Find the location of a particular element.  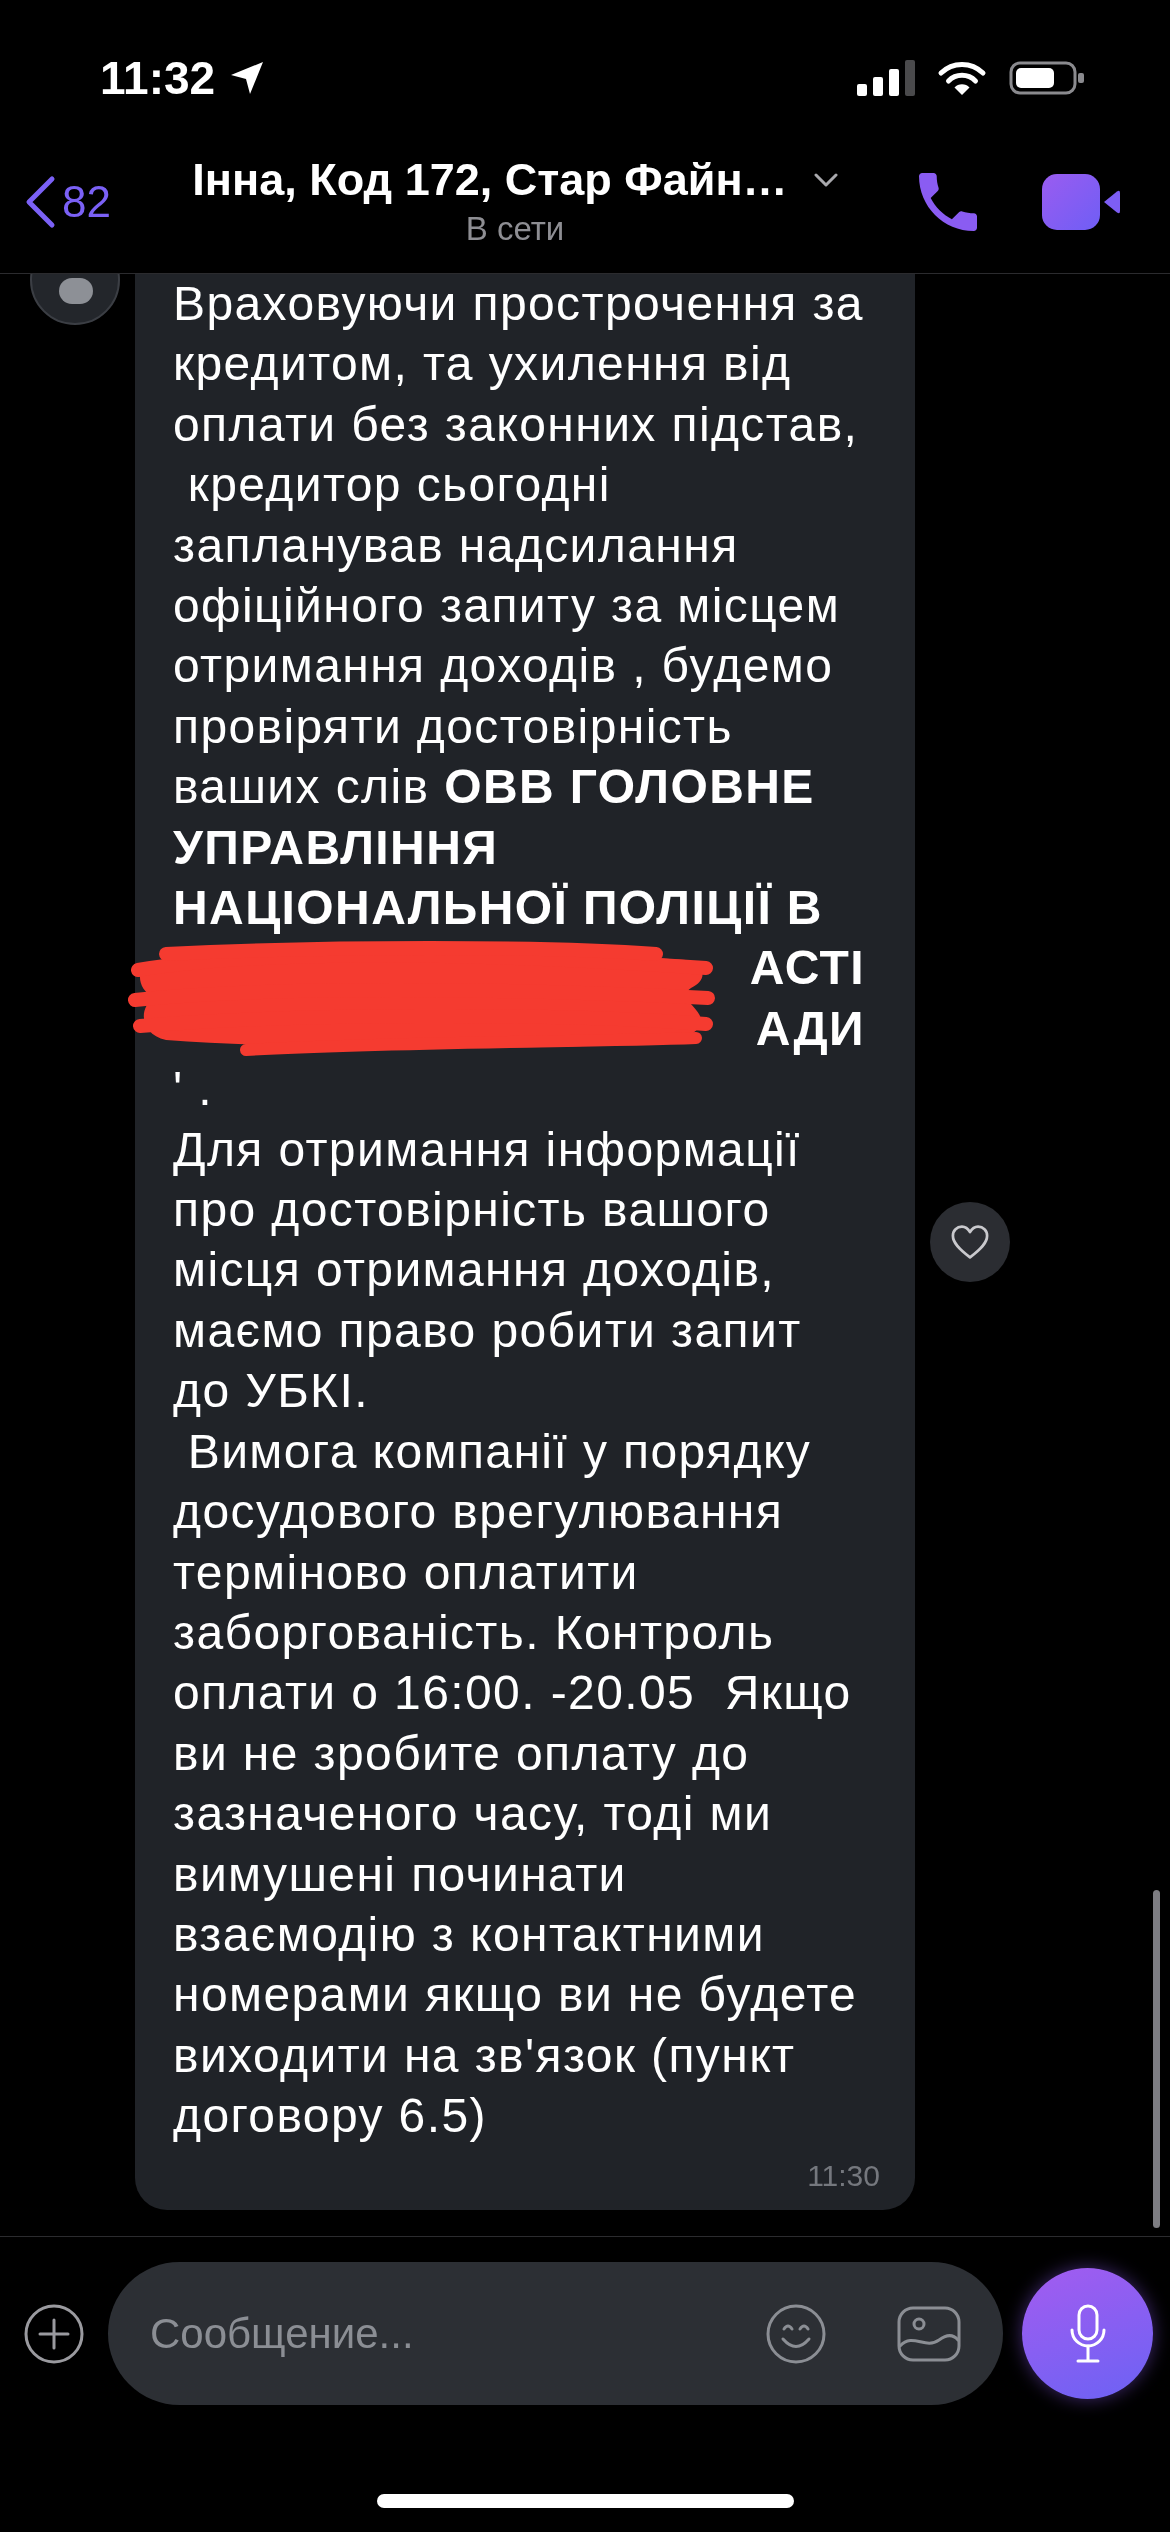

chevron-down-icon is located at coordinates (825, 179).